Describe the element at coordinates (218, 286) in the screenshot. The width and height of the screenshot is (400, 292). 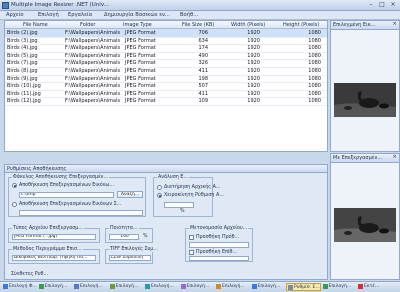
I see `watermark-icon` at that location.